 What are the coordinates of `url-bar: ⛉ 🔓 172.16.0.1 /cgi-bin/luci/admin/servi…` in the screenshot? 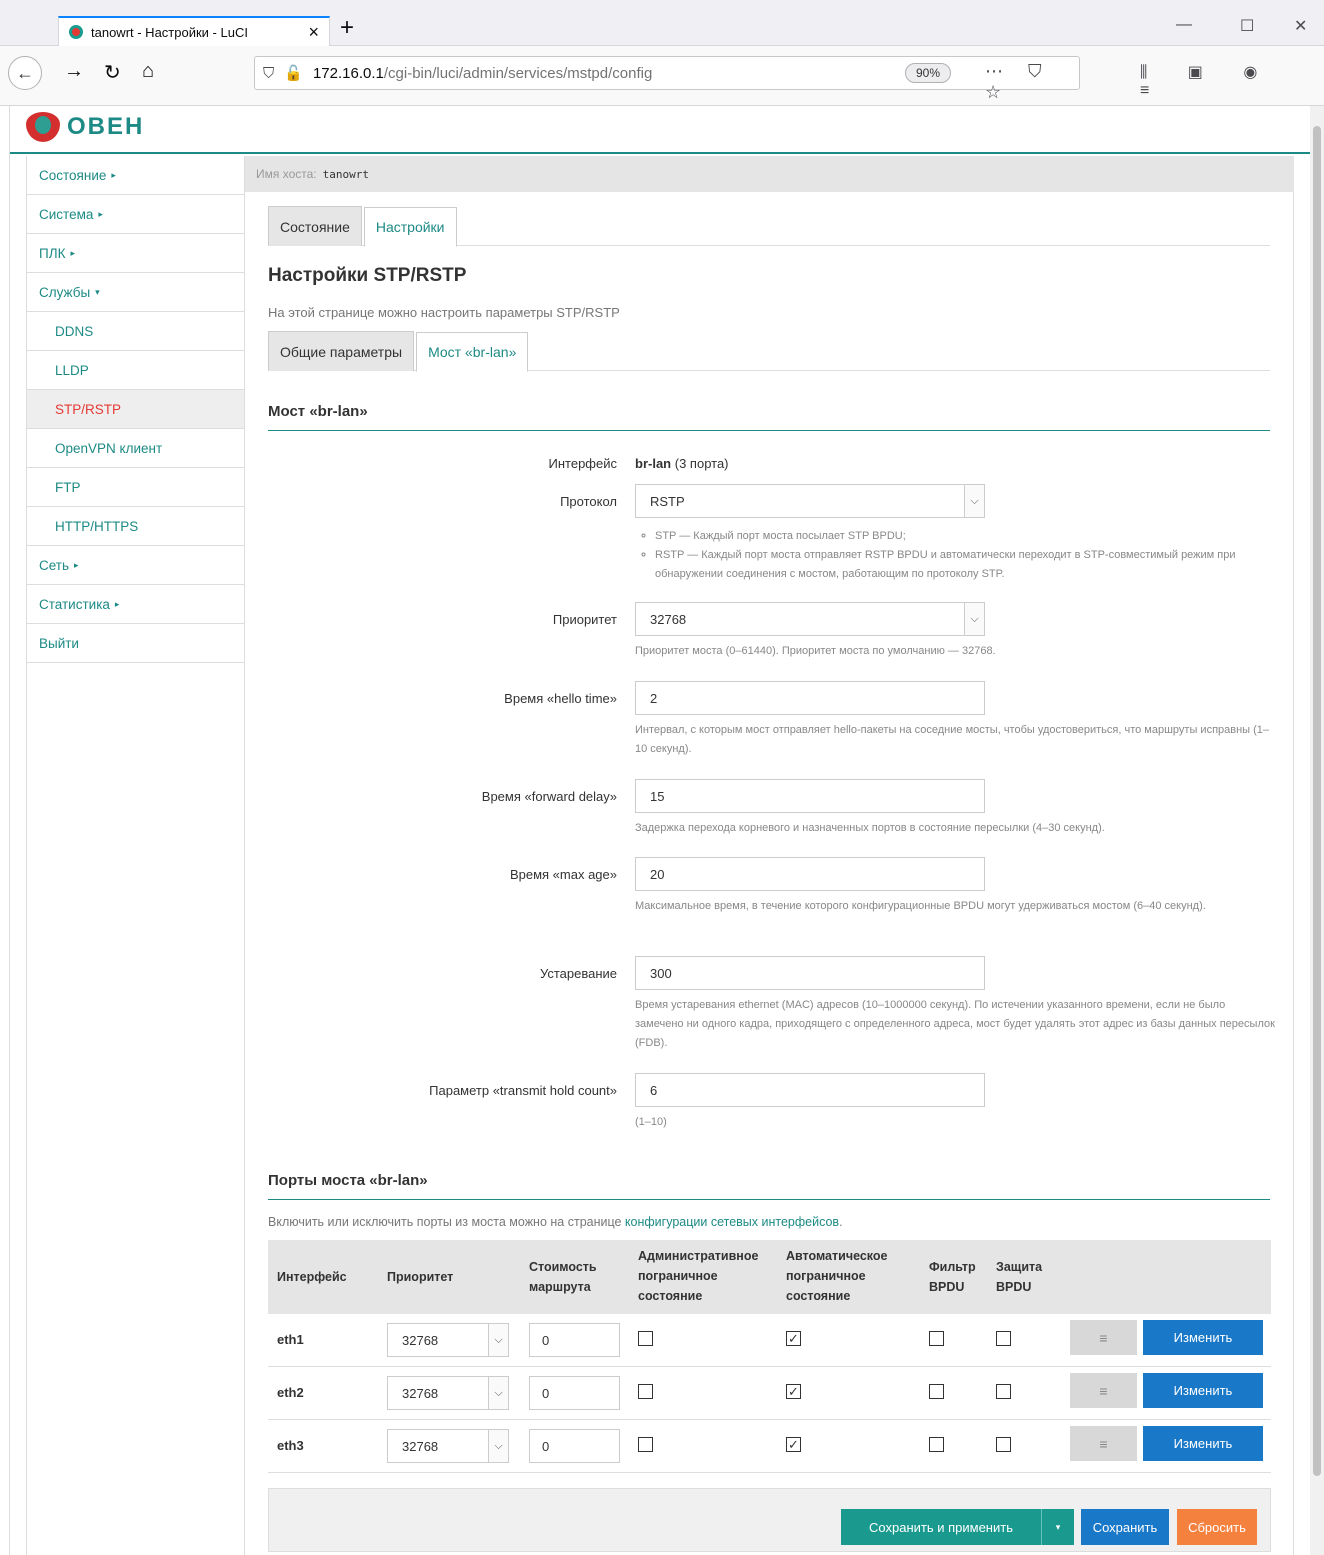 It's located at (667, 79).